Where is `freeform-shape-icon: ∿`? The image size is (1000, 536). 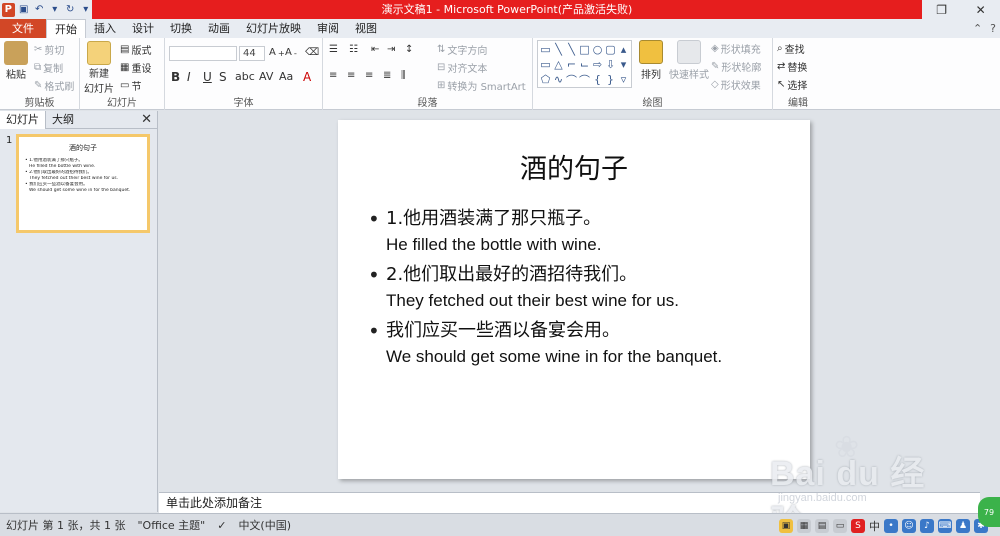 freeform-shape-icon: ∿ is located at coordinates (558, 79).